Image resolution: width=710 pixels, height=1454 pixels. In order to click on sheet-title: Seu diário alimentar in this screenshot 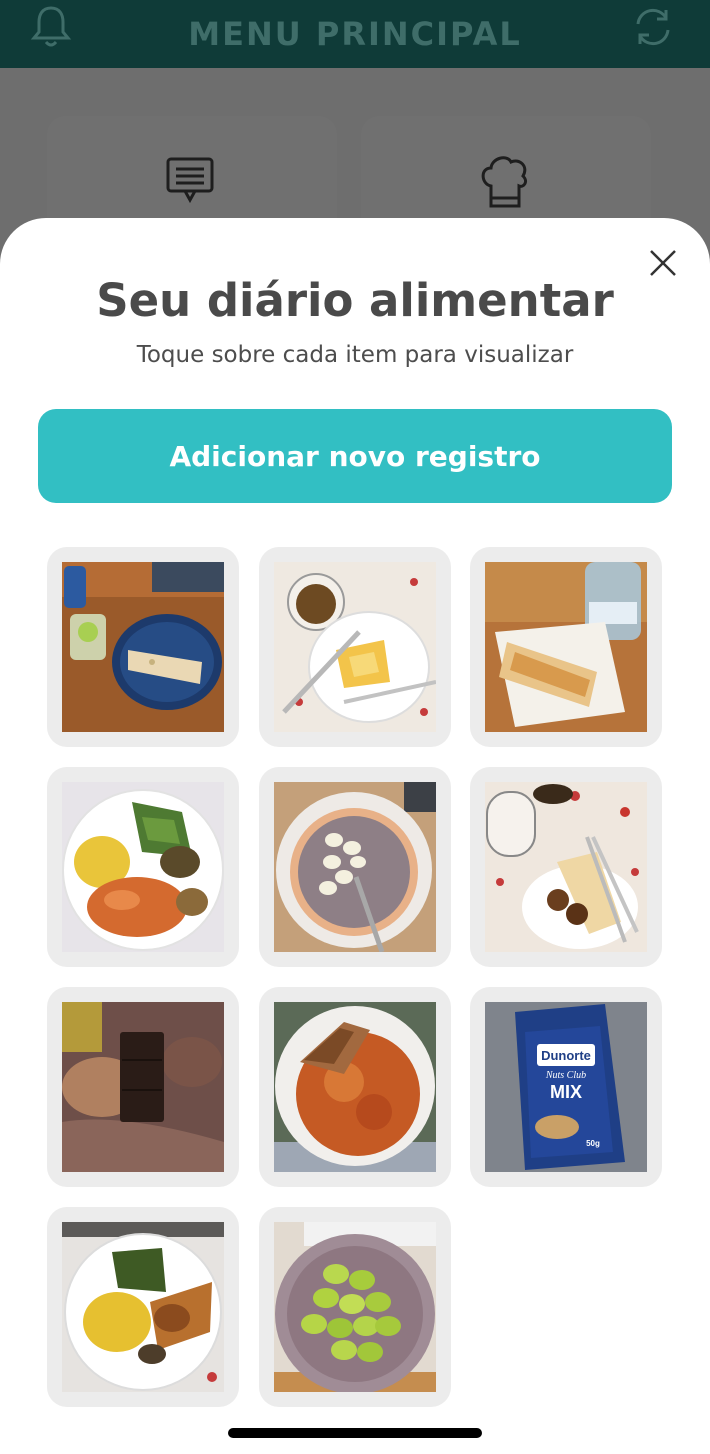, I will do `click(355, 300)`.